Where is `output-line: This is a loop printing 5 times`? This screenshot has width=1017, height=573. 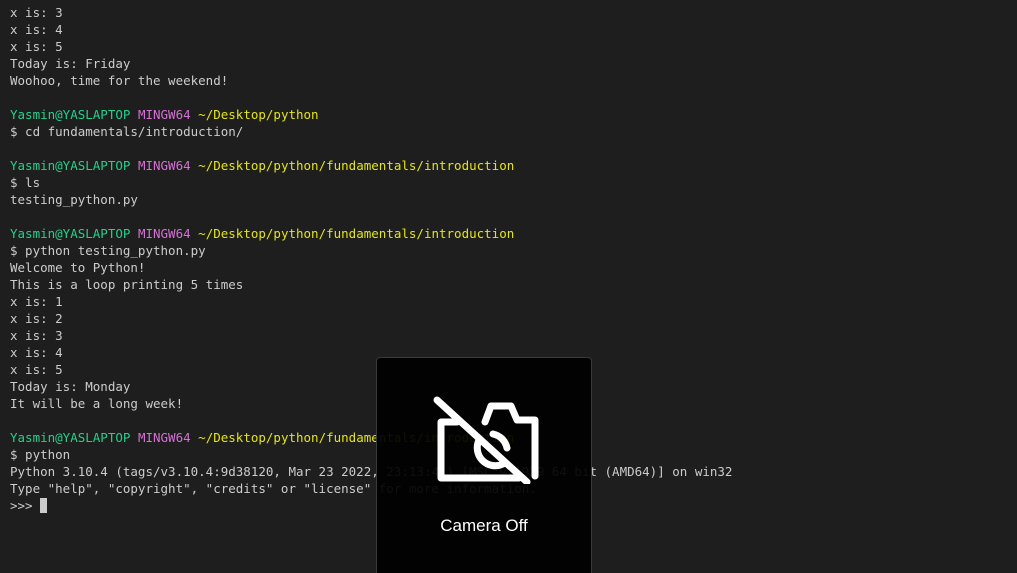
output-line: This is a loop printing 5 times is located at coordinates (127, 284).